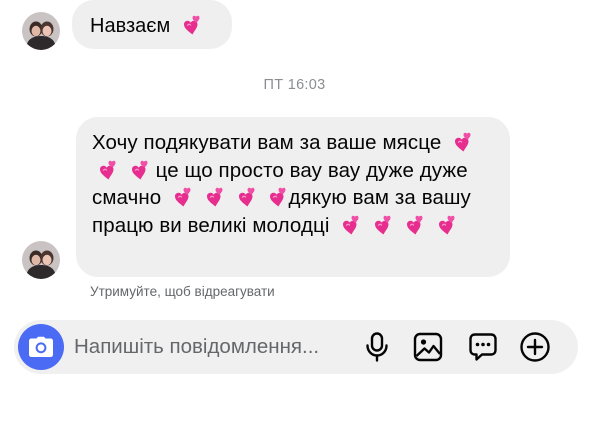  I want to click on sticker-button, so click(483, 347).